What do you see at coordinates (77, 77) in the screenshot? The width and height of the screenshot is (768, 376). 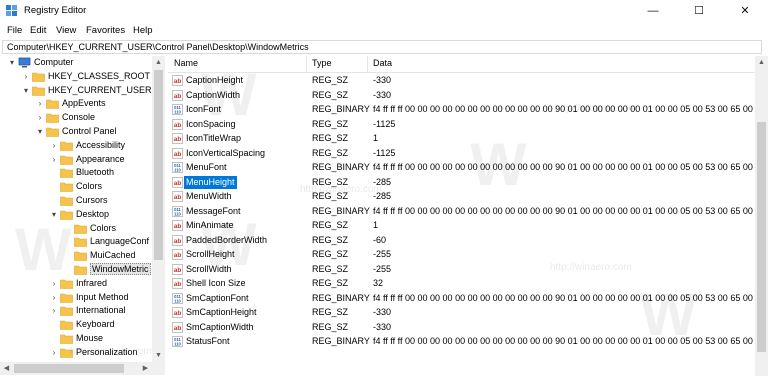 I see `tree-item: › HKEY_CLASSES_ROOT` at bounding box center [77, 77].